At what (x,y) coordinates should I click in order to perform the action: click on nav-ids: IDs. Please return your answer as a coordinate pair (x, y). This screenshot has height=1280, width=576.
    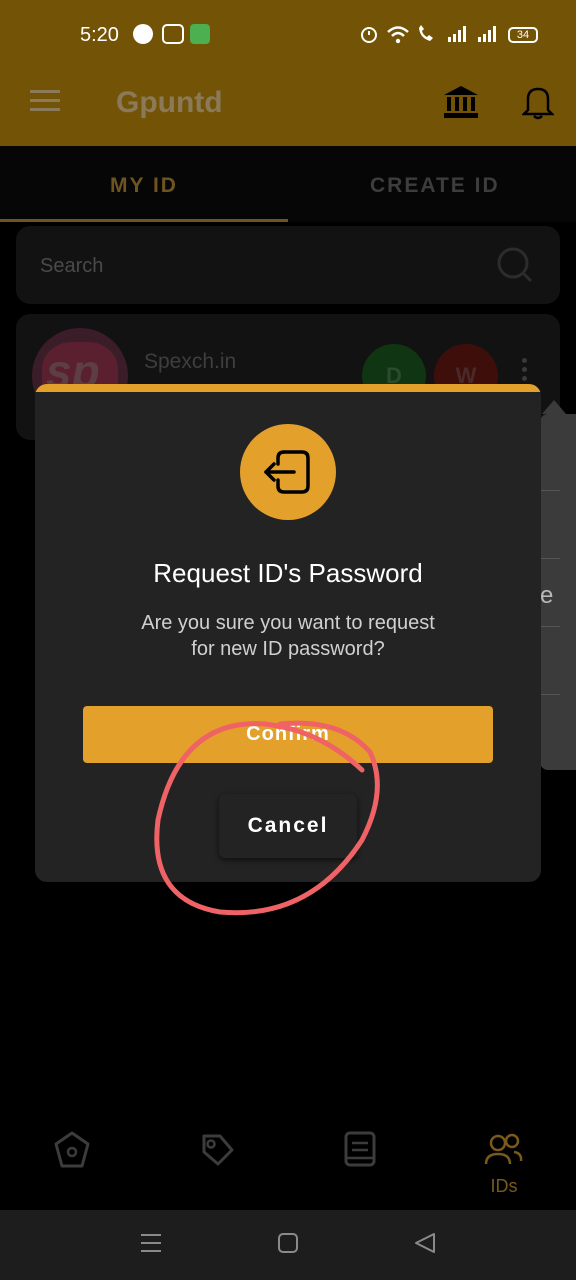
    Looking at the image, I should click on (504, 1165).